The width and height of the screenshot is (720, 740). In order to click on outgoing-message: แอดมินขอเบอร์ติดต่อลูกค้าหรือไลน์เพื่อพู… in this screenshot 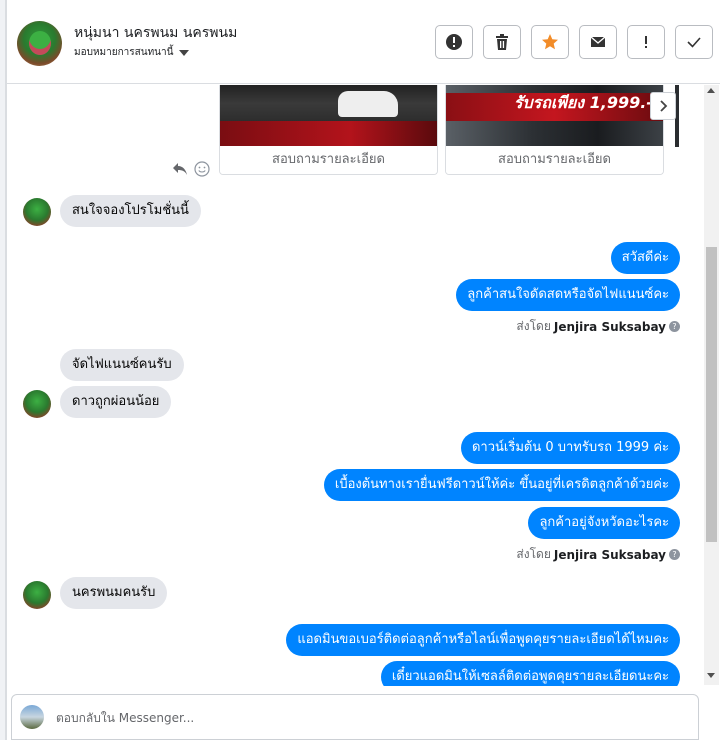, I will do `click(483, 640)`.